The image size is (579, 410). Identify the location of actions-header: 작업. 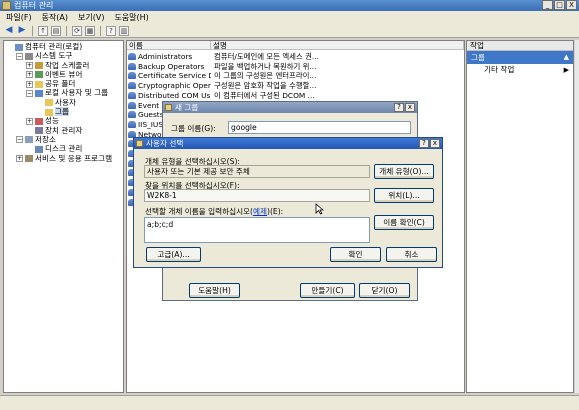
(520, 46).